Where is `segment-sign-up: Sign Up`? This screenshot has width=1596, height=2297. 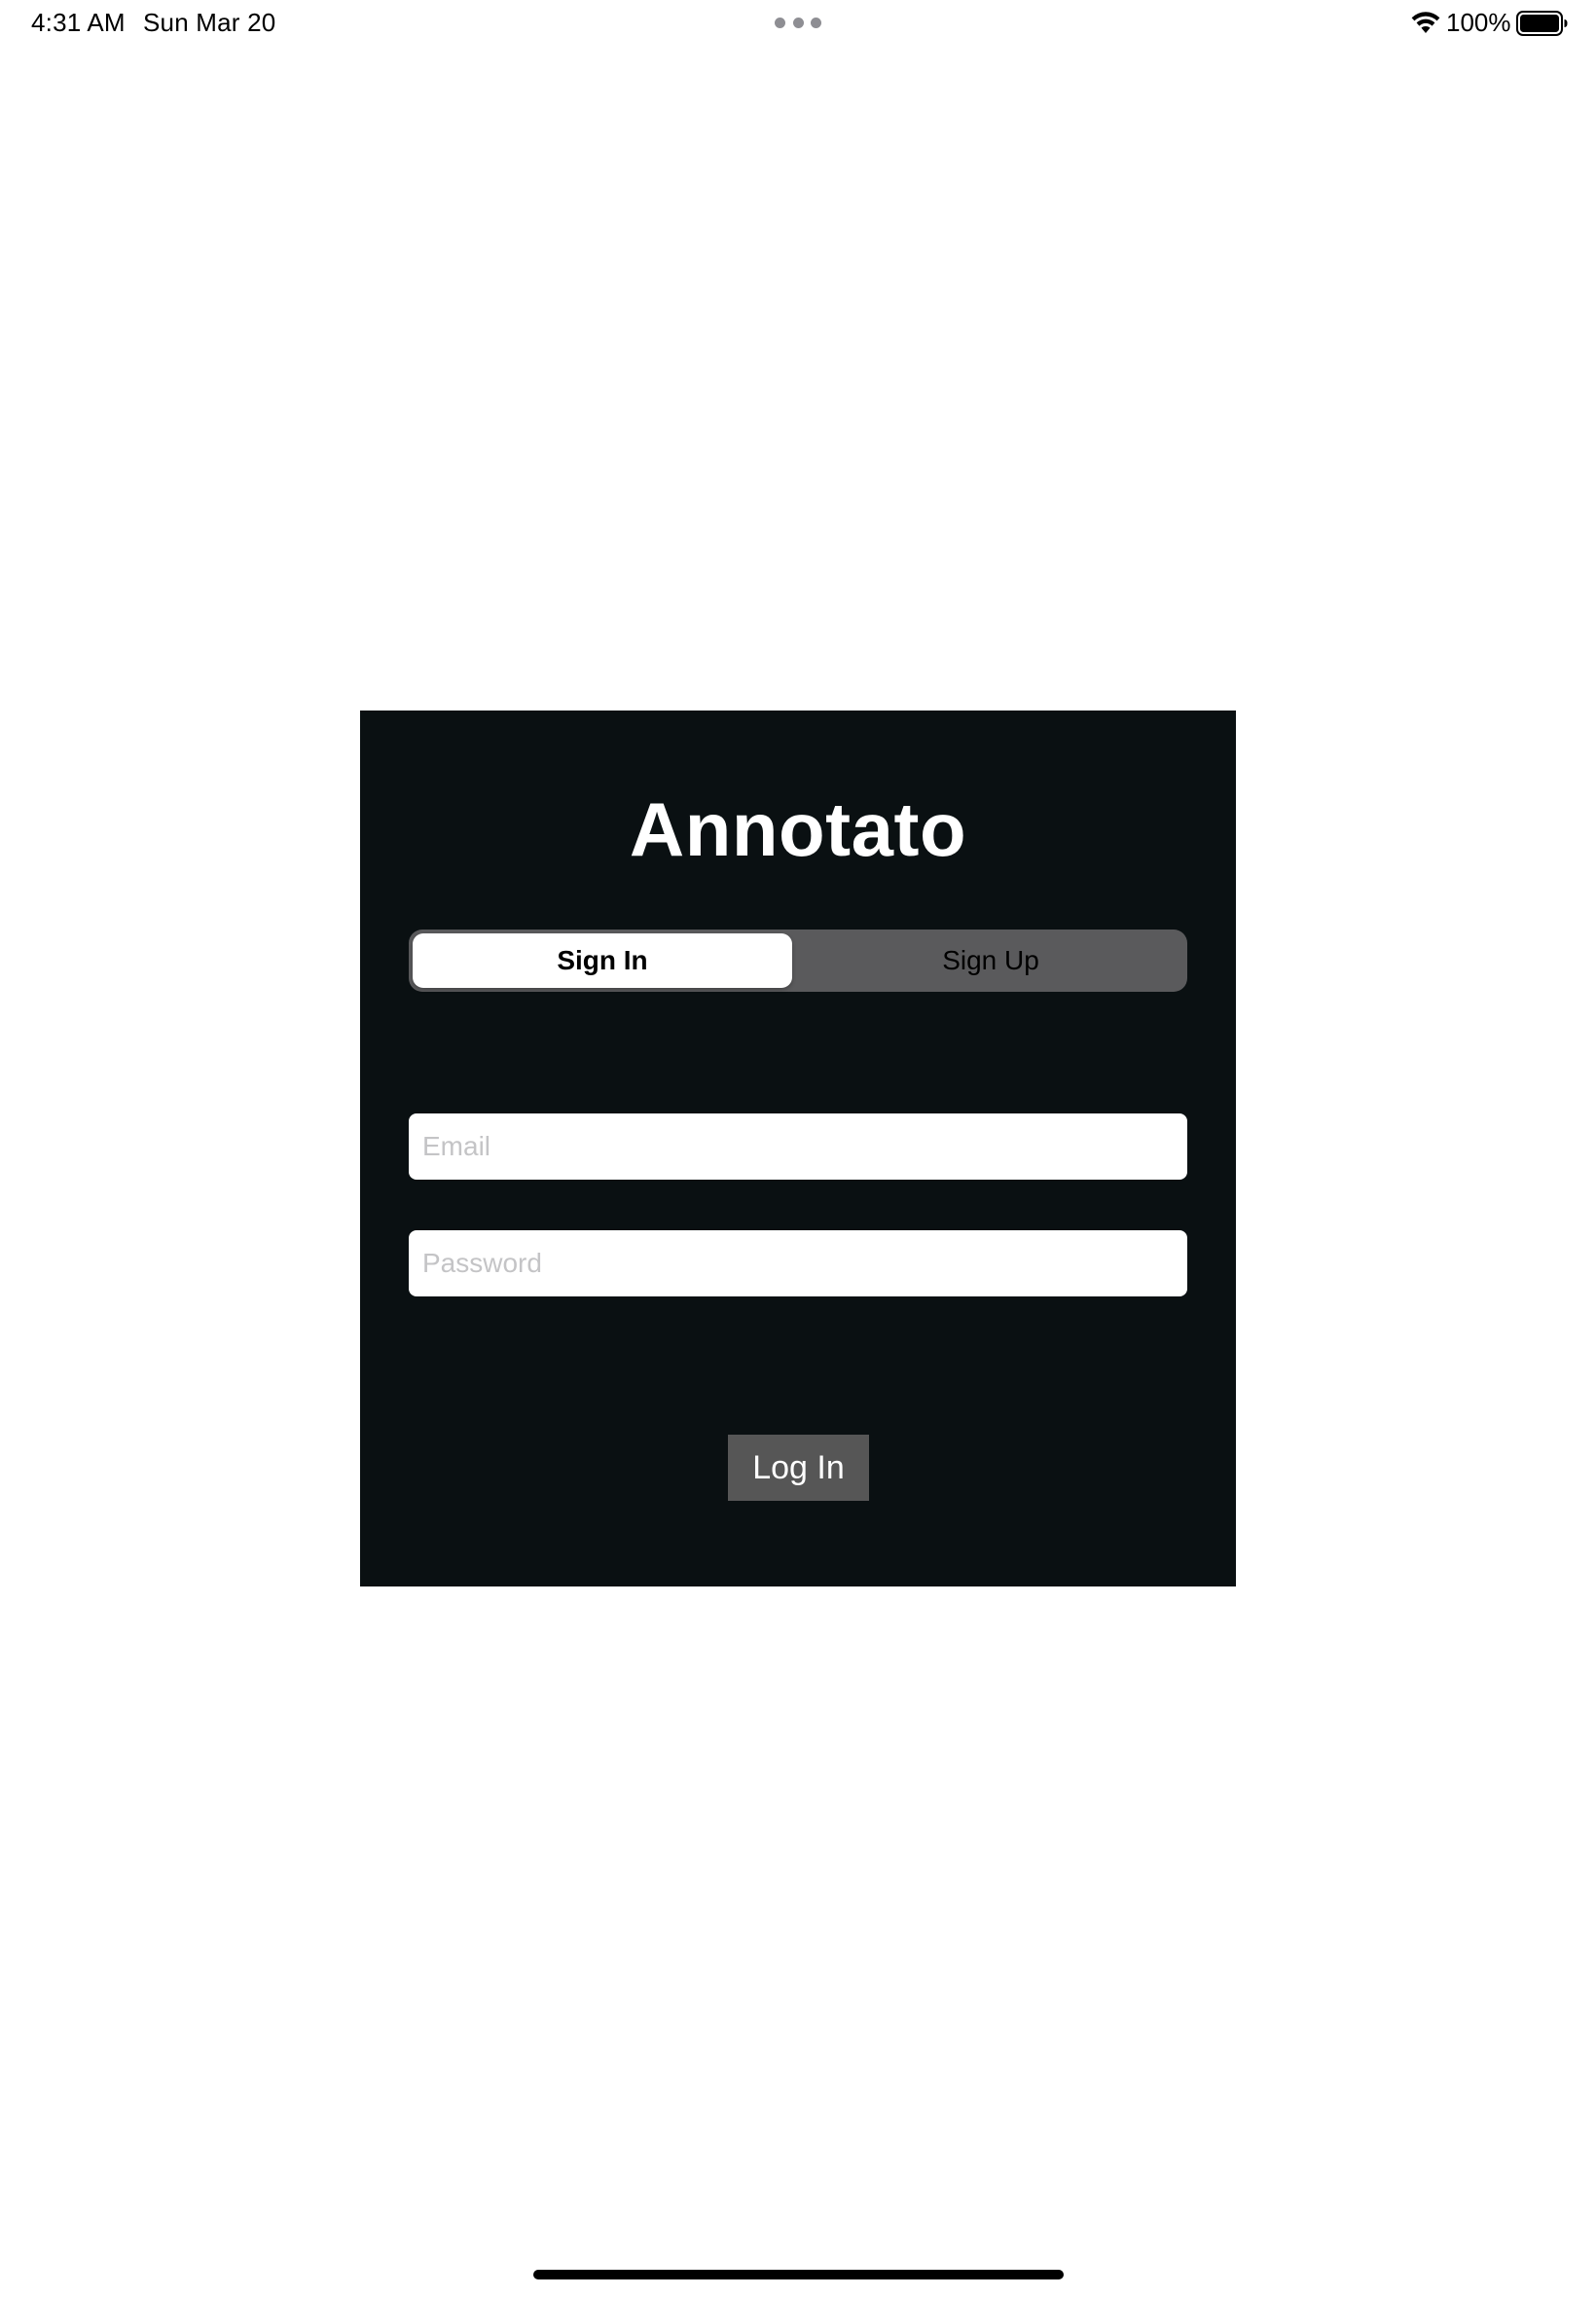
segment-sign-up: Sign Up is located at coordinates (990, 960).